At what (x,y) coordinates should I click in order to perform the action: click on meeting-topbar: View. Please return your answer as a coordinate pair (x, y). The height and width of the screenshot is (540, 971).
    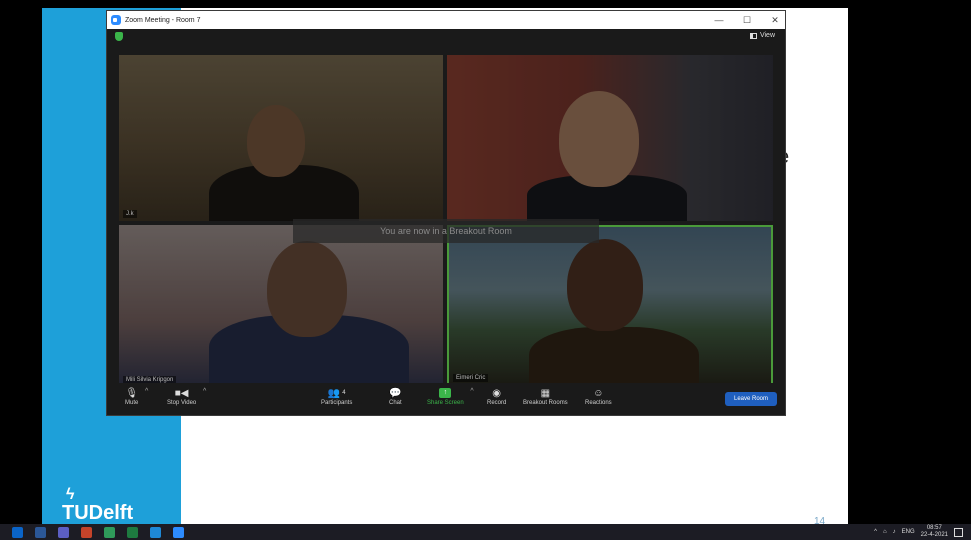
    Looking at the image, I should click on (446, 37).